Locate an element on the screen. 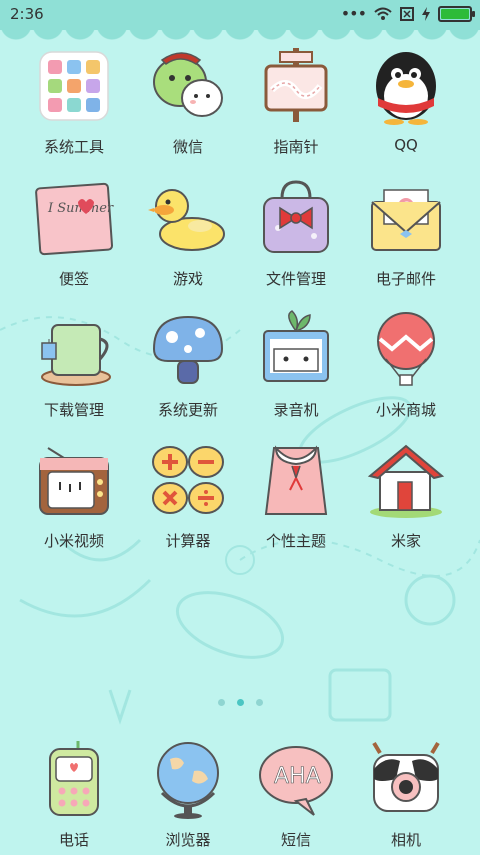  app-system-update: 系统更新 is located at coordinates (188, 365).